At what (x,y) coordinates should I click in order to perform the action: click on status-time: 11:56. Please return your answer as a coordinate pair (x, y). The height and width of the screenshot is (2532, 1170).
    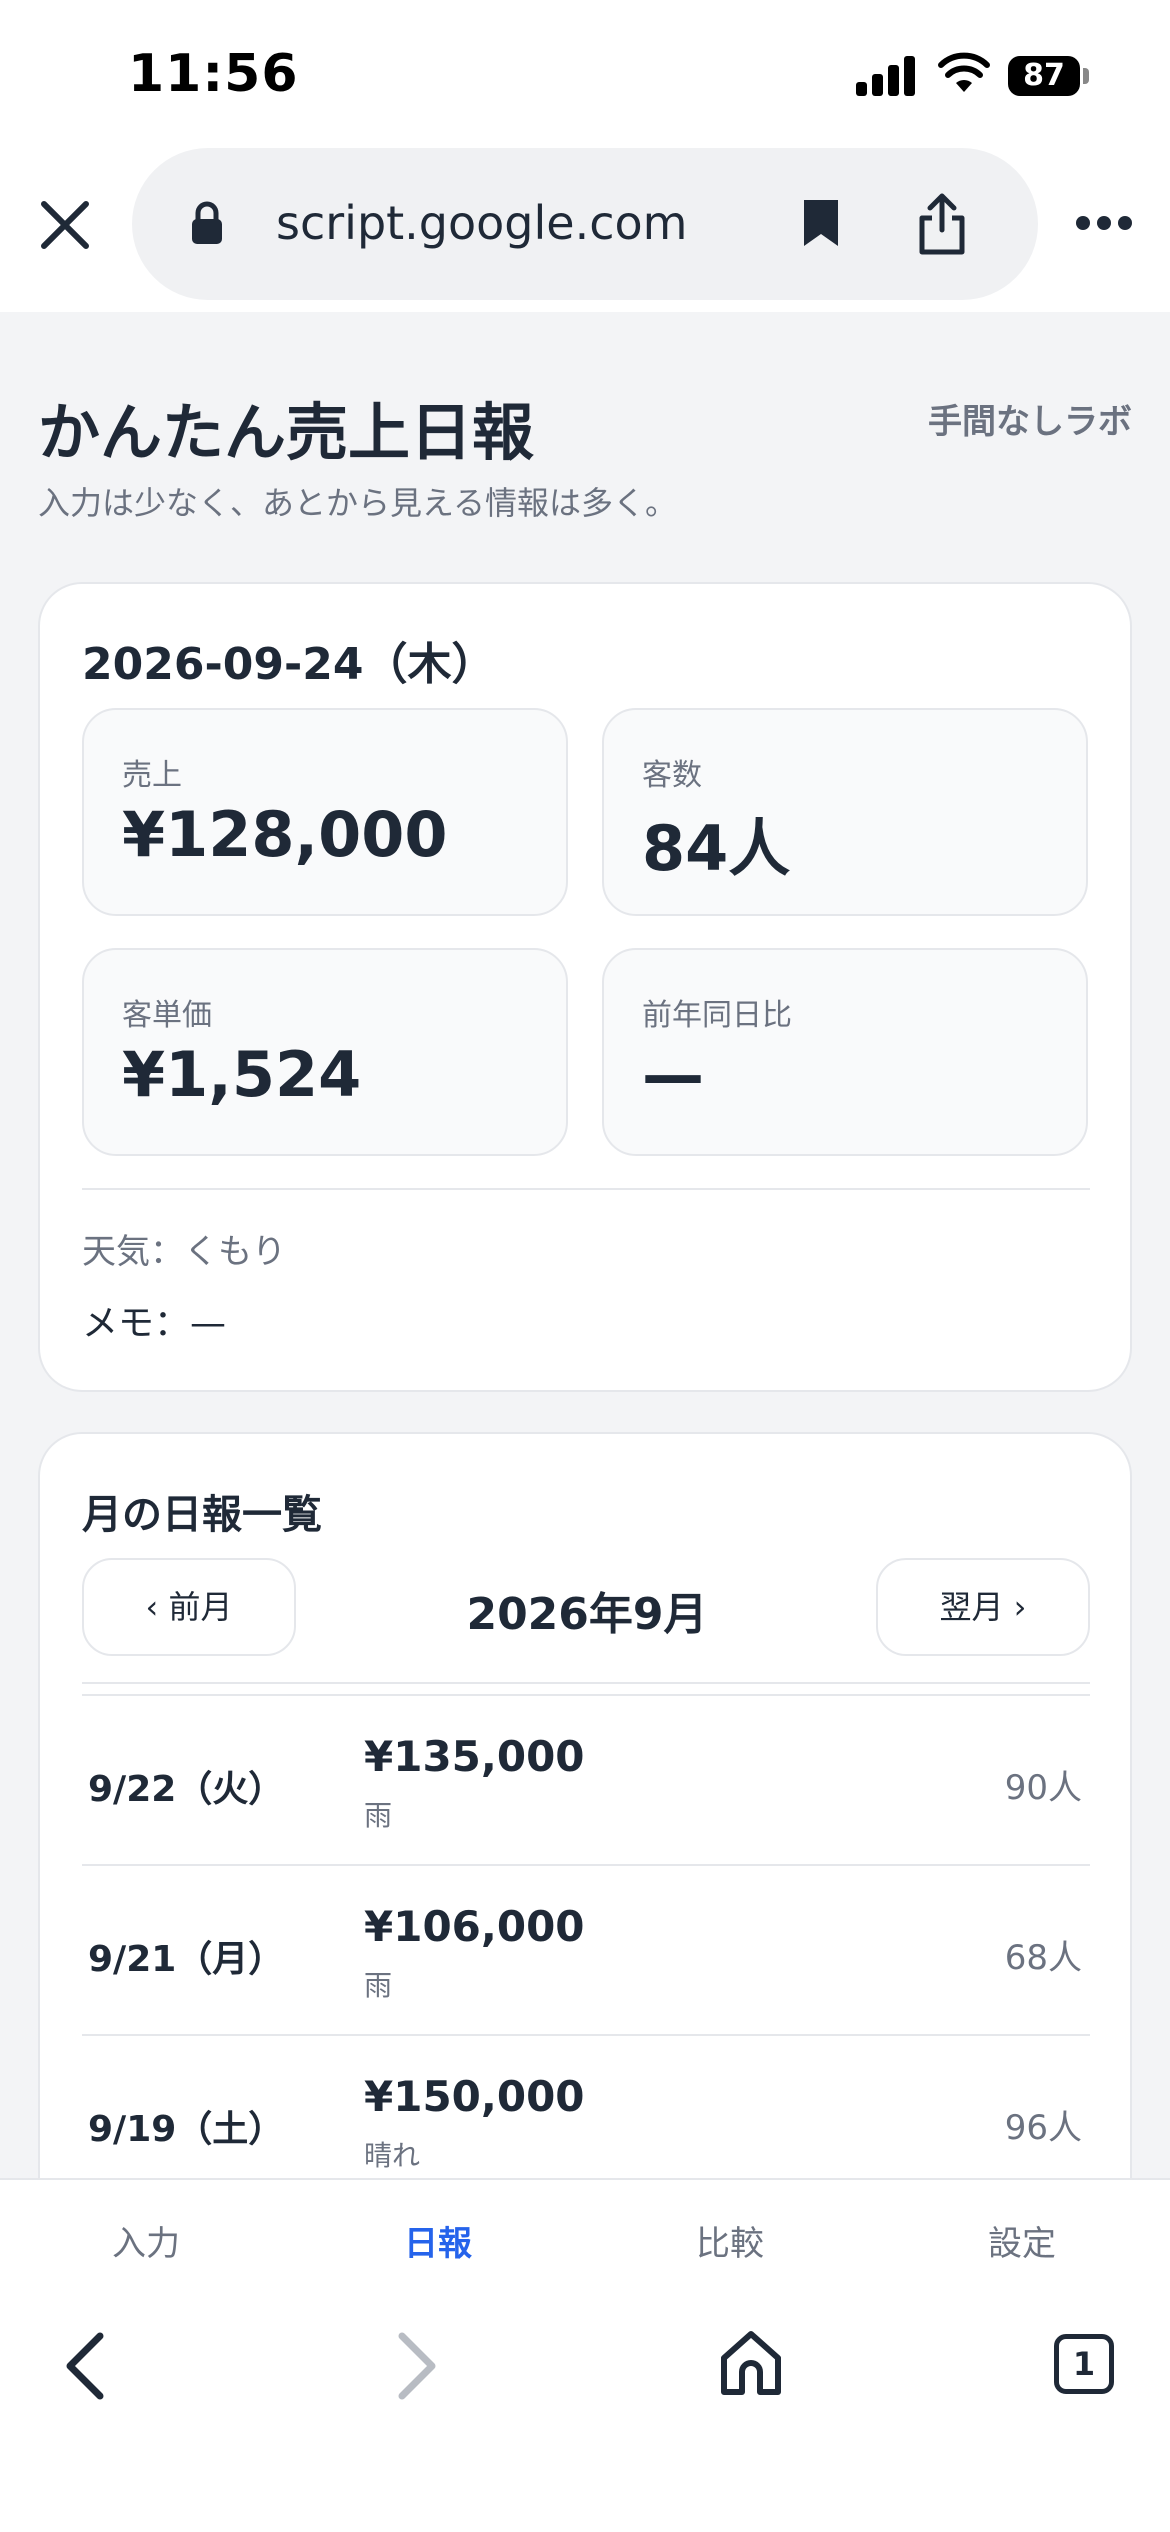
    Looking at the image, I should click on (213, 74).